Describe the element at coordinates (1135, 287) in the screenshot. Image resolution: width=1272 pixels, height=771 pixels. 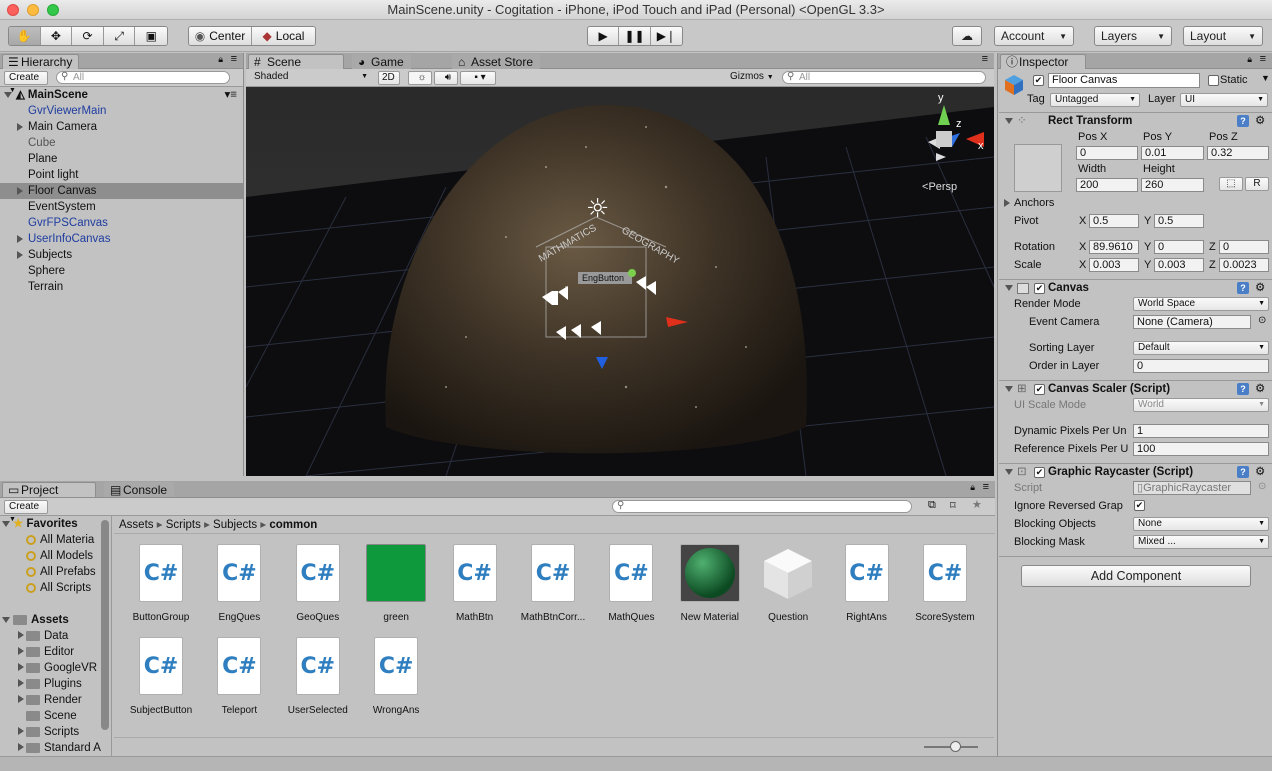
I see `canvas-header: ✔ Canvas ? ⚙` at that location.